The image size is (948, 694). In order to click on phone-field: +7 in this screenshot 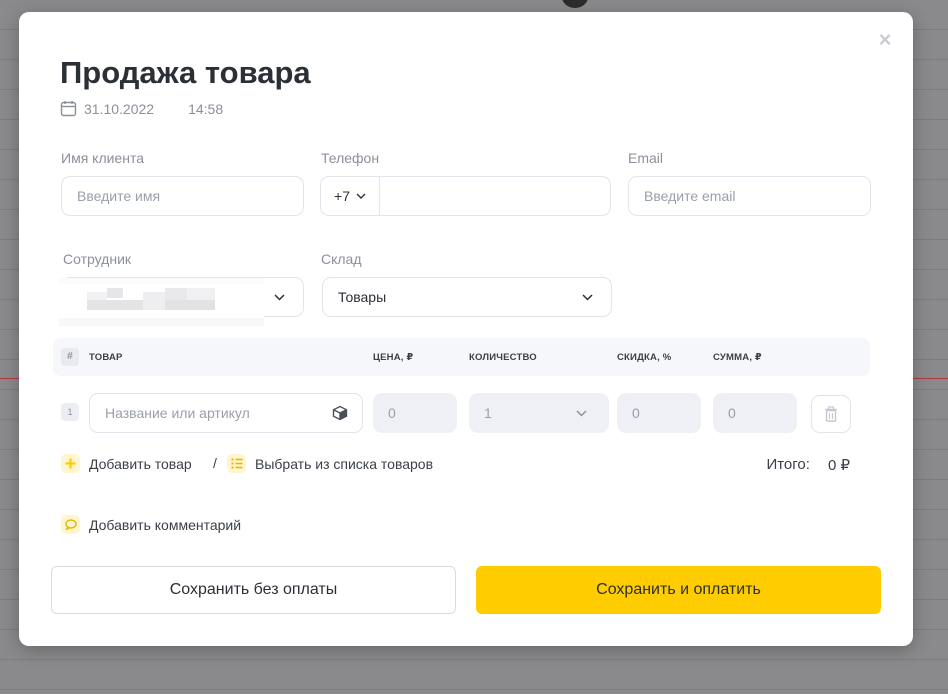, I will do `click(465, 196)`.